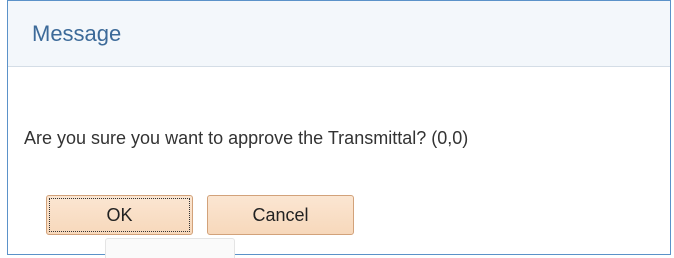  Describe the element at coordinates (119, 215) in the screenshot. I see `ok-button: OK` at that location.